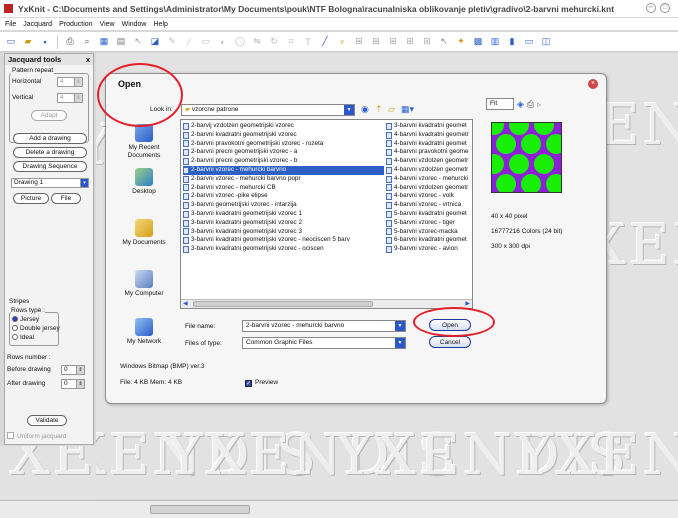 The width and height of the screenshot is (678, 518). I want to click on pencil-icon: ✎, so click(172, 42).